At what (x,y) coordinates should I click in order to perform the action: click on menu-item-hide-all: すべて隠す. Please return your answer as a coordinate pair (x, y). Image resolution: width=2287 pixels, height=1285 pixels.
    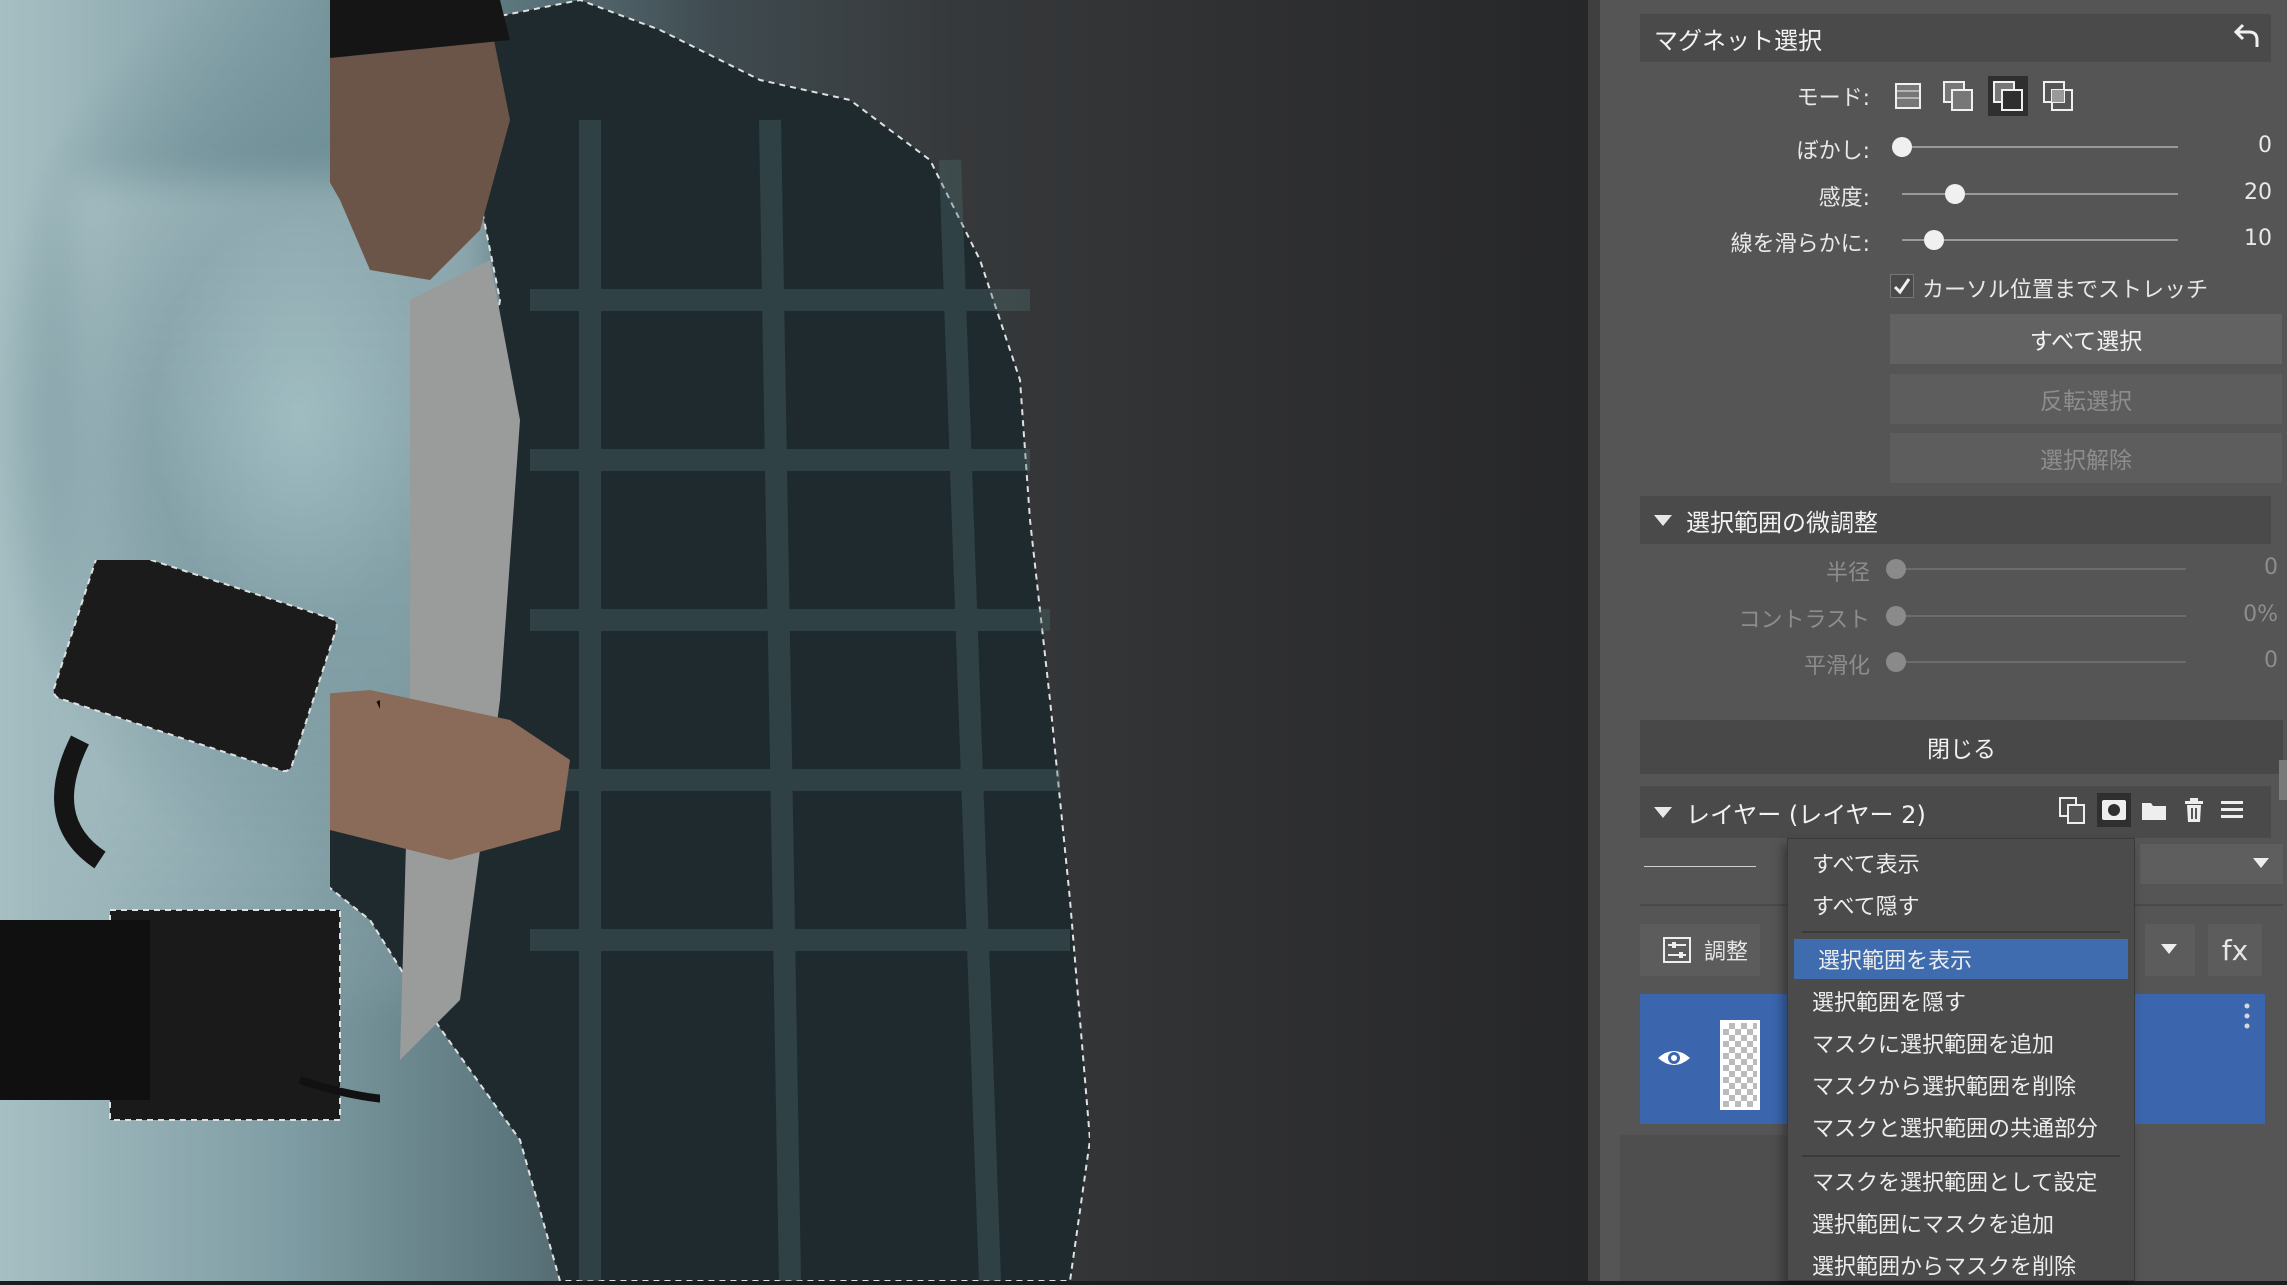
    Looking at the image, I should click on (1961, 905).